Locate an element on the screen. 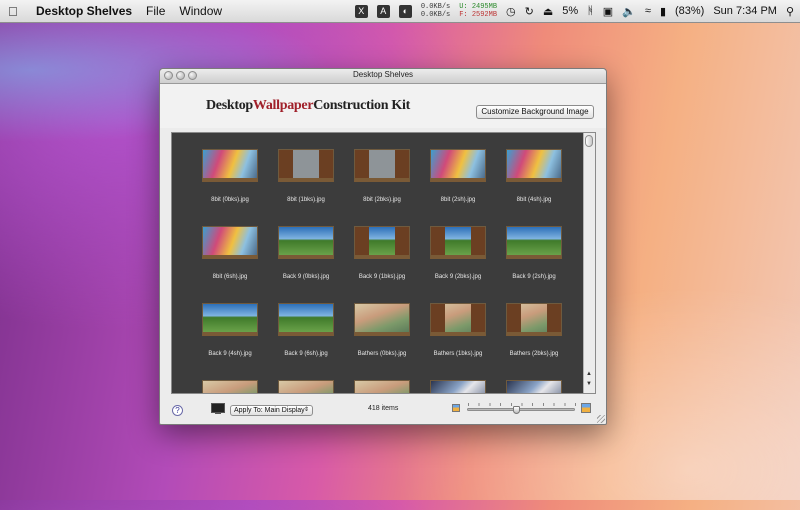  kit-title-part2: Construction Kit is located at coordinates (361, 105).